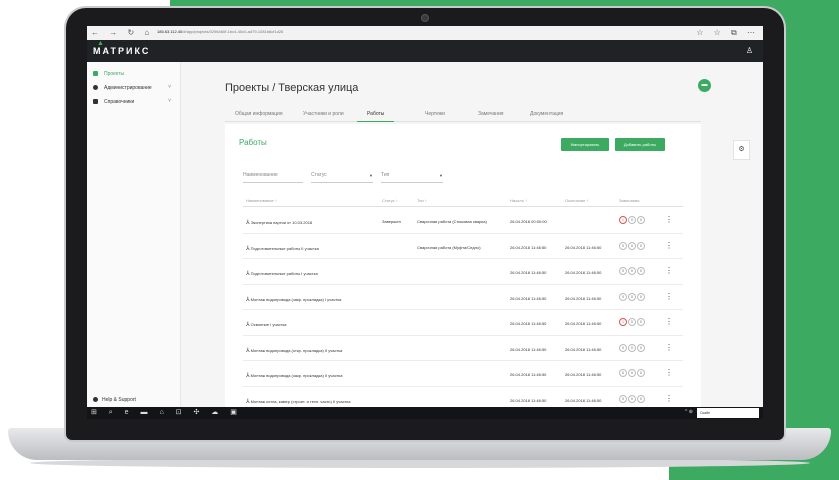 This screenshot has width=839, height=480. What do you see at coordinates (279, 222) in the screenshot?
I see `row-name: ⅄Экспертиза партии от 10.03.2018` at bounding box center [279, 222].